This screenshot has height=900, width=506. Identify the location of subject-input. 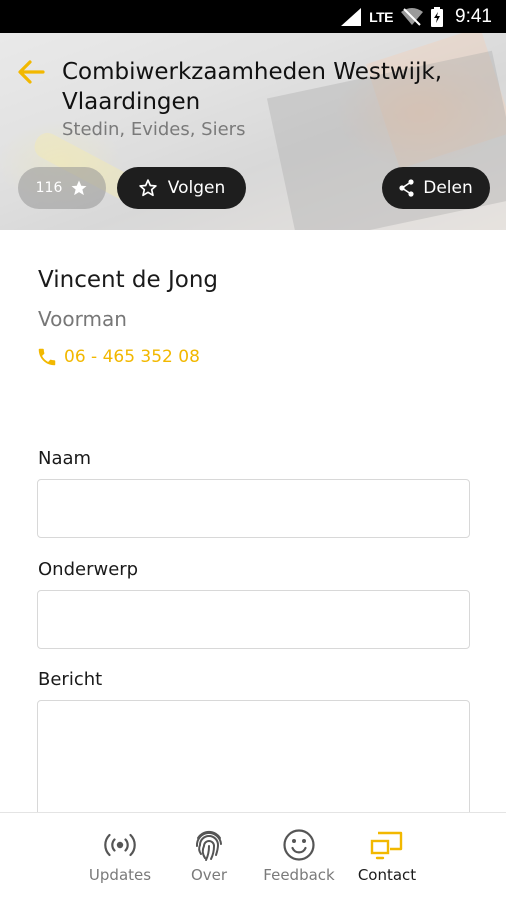
(253, 619).